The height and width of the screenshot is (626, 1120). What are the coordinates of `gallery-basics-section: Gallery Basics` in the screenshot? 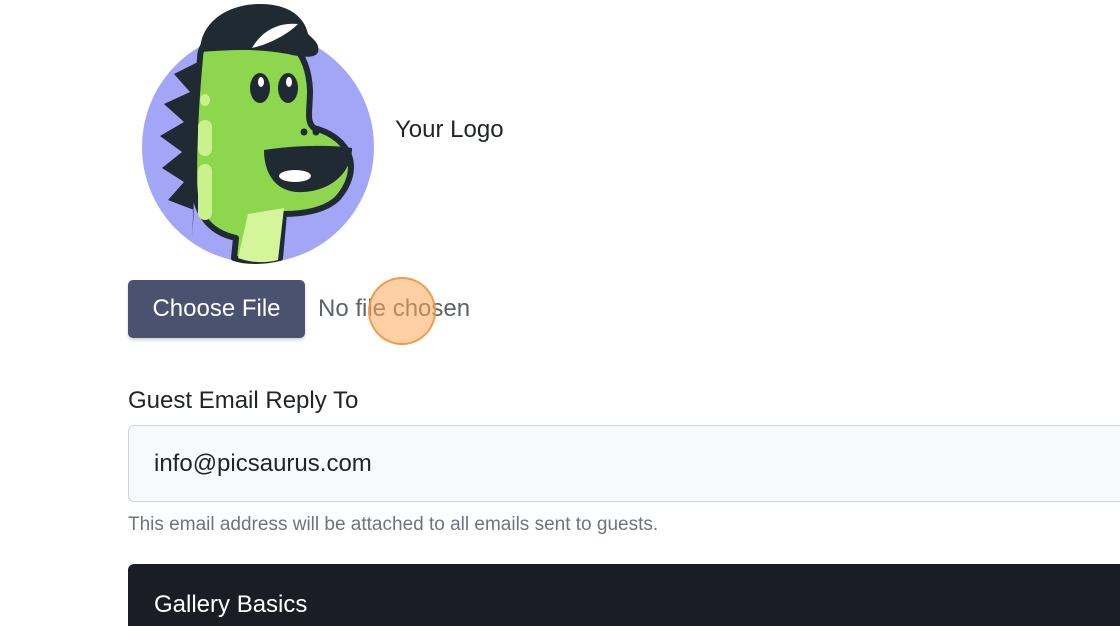 It's located at (624, 595).